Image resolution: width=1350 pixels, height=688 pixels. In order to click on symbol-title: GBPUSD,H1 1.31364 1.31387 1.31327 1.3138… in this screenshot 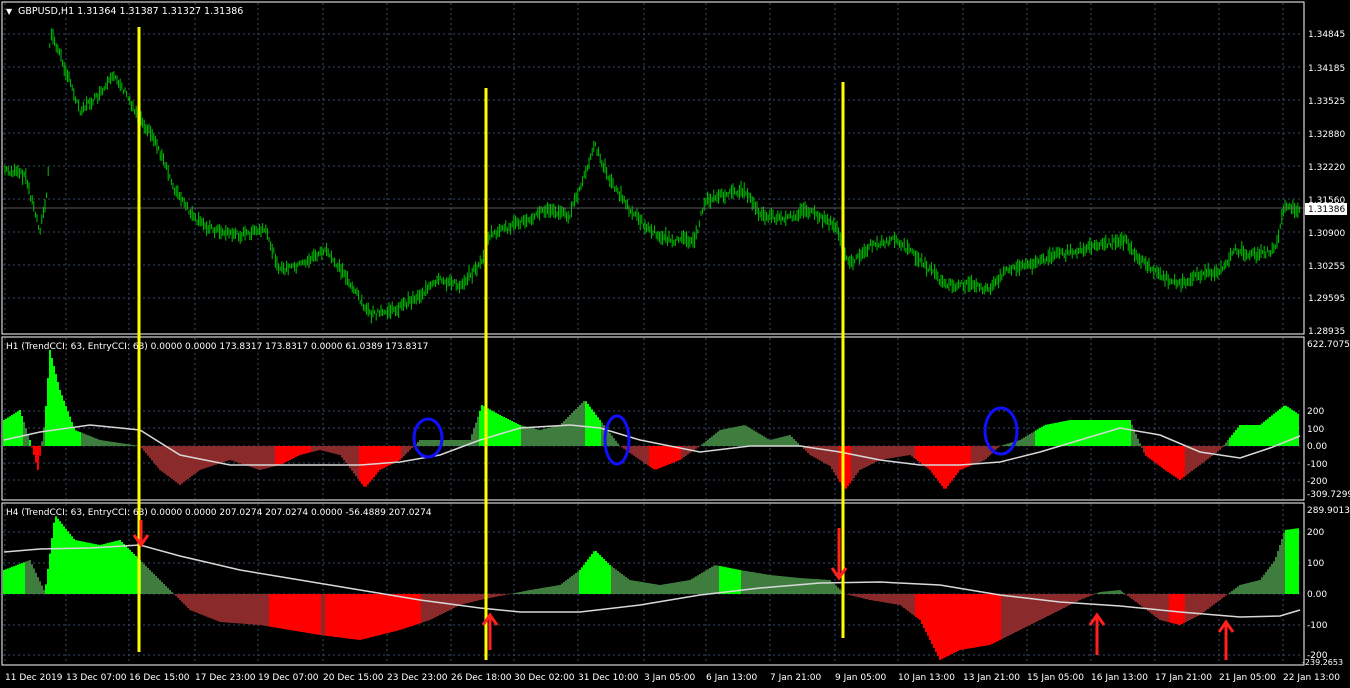, I will do `click(130, 11)`.